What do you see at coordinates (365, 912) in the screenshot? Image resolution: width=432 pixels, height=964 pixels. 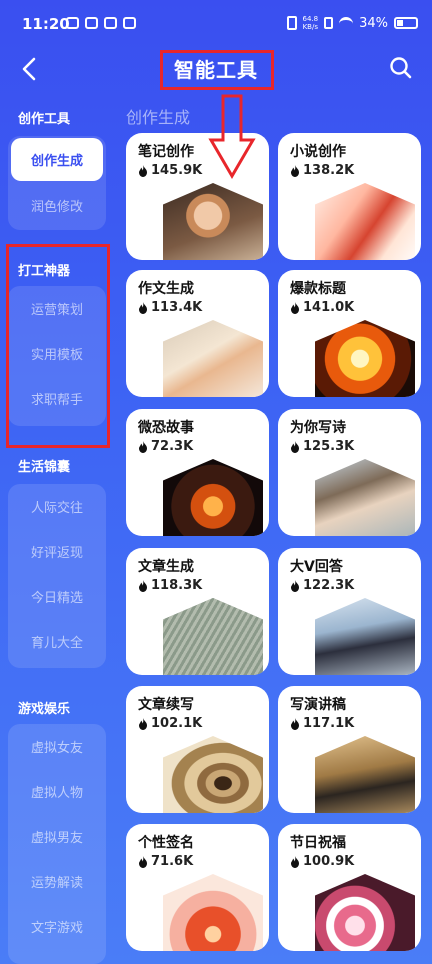 I see `card-image-flower-bouquet` at bounding box center [365, 912].